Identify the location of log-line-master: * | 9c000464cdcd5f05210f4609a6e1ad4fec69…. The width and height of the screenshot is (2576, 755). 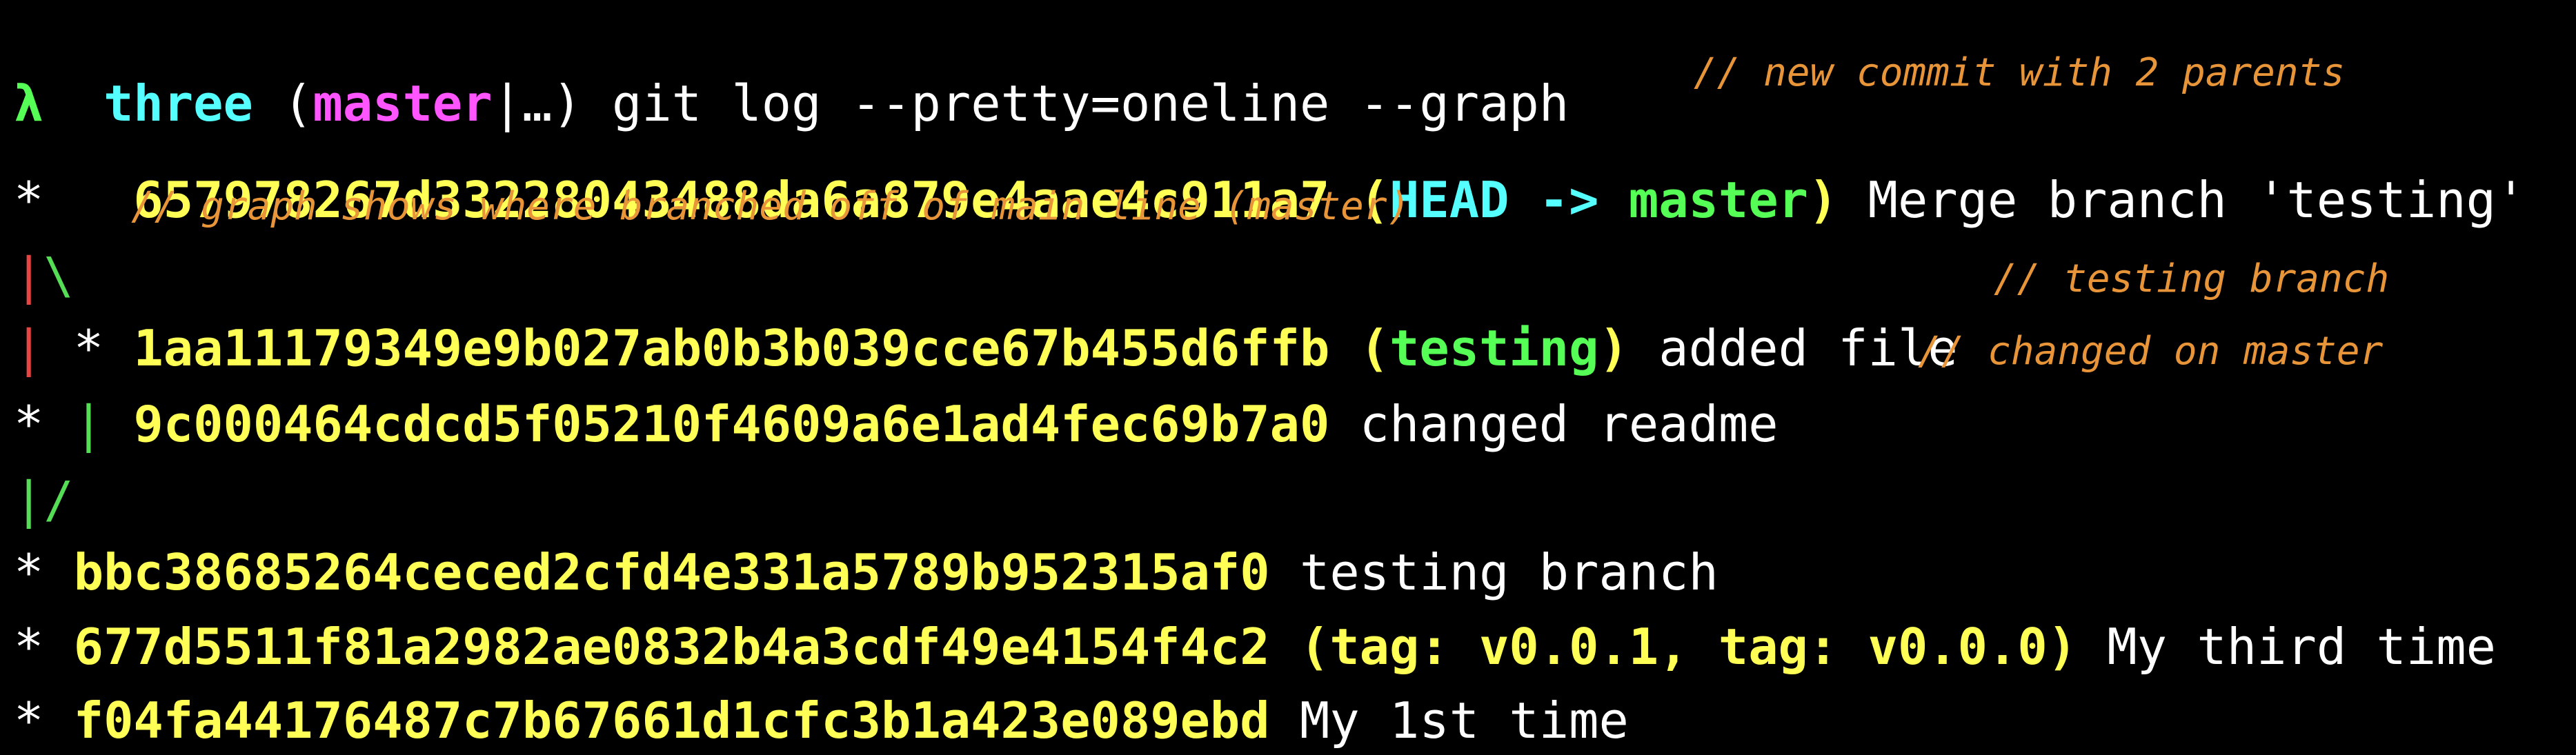
(896, 387).